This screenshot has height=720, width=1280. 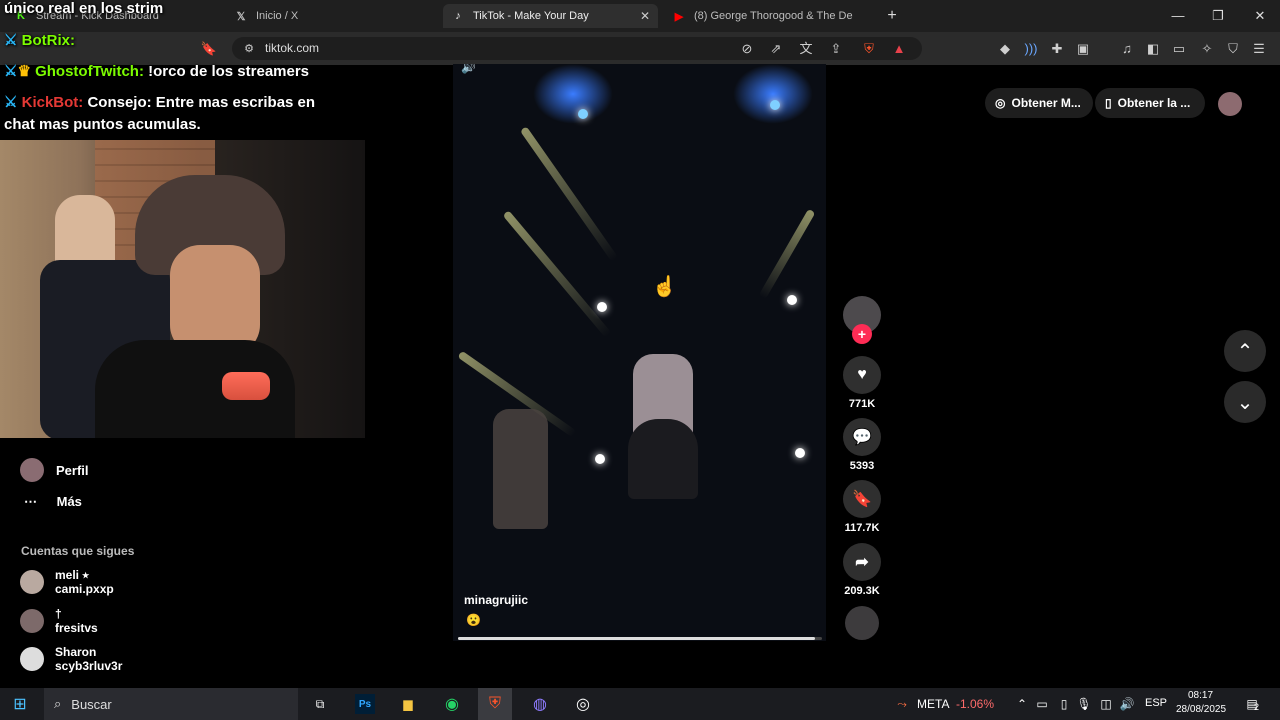 I want to click on vpn-shield-icon: ⛉, so click(x=1233, y=49).